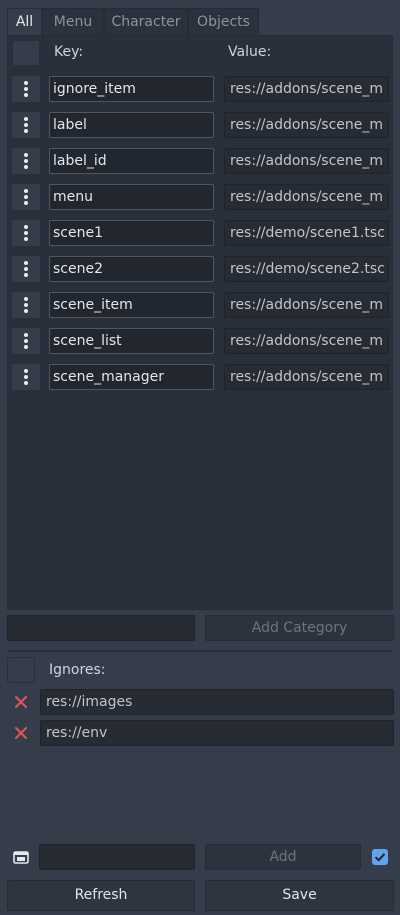 This screenshot has height=915, width=400. Describe the element at coordinates (131, 377) in the screenshot. I see `key-input: scene_manager` at that location.